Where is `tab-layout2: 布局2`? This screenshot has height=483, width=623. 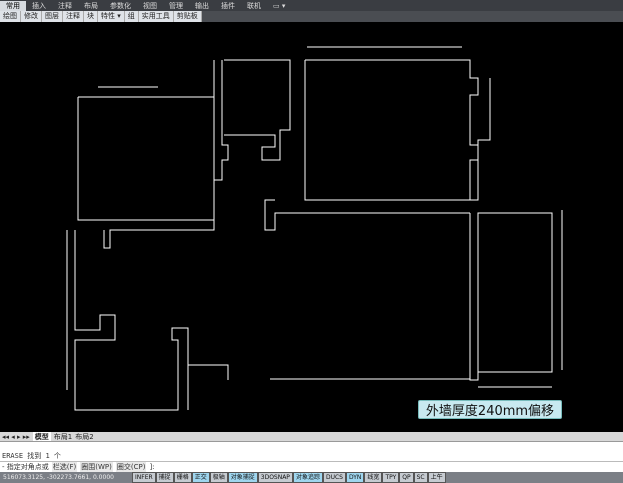 tab-layout2: 布局2 is located at coordinates (84, 437).